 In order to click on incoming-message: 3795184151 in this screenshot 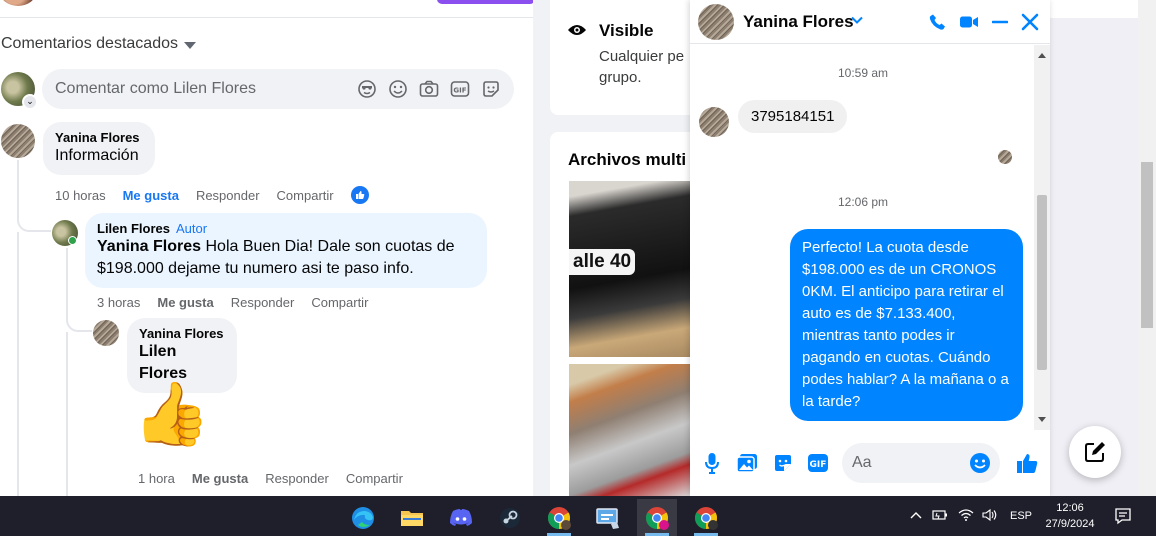, I will do `click(793, 116)`.